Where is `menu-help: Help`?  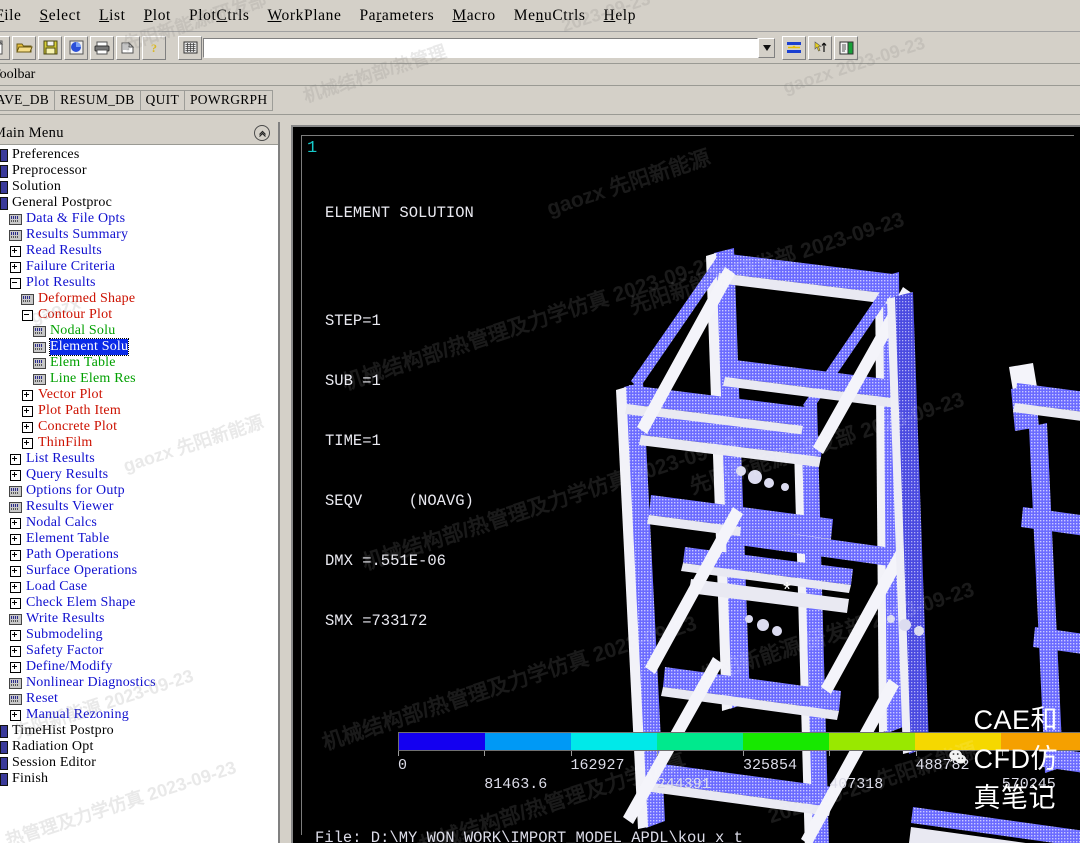 menu-help: Help is located at coordinates (620, 16).